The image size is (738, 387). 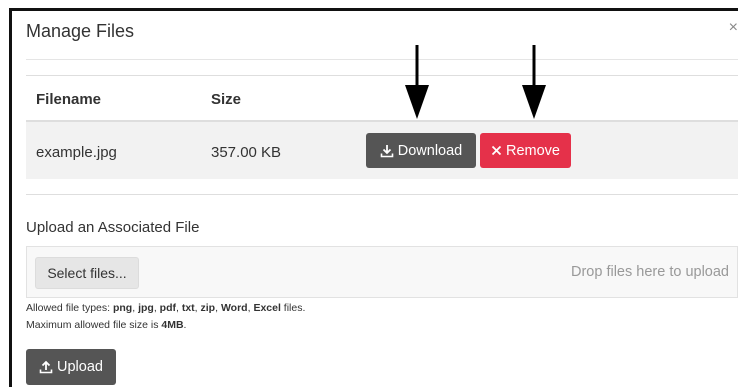 I want to click on type-pdf: pdf, so click(x=167, y=308).